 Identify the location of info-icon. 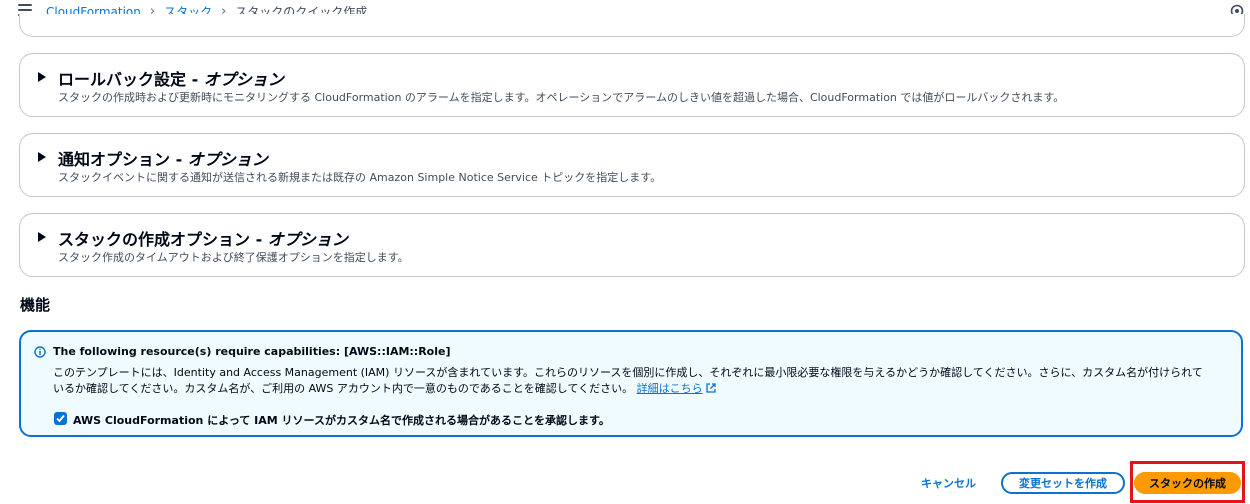
(40, 352).